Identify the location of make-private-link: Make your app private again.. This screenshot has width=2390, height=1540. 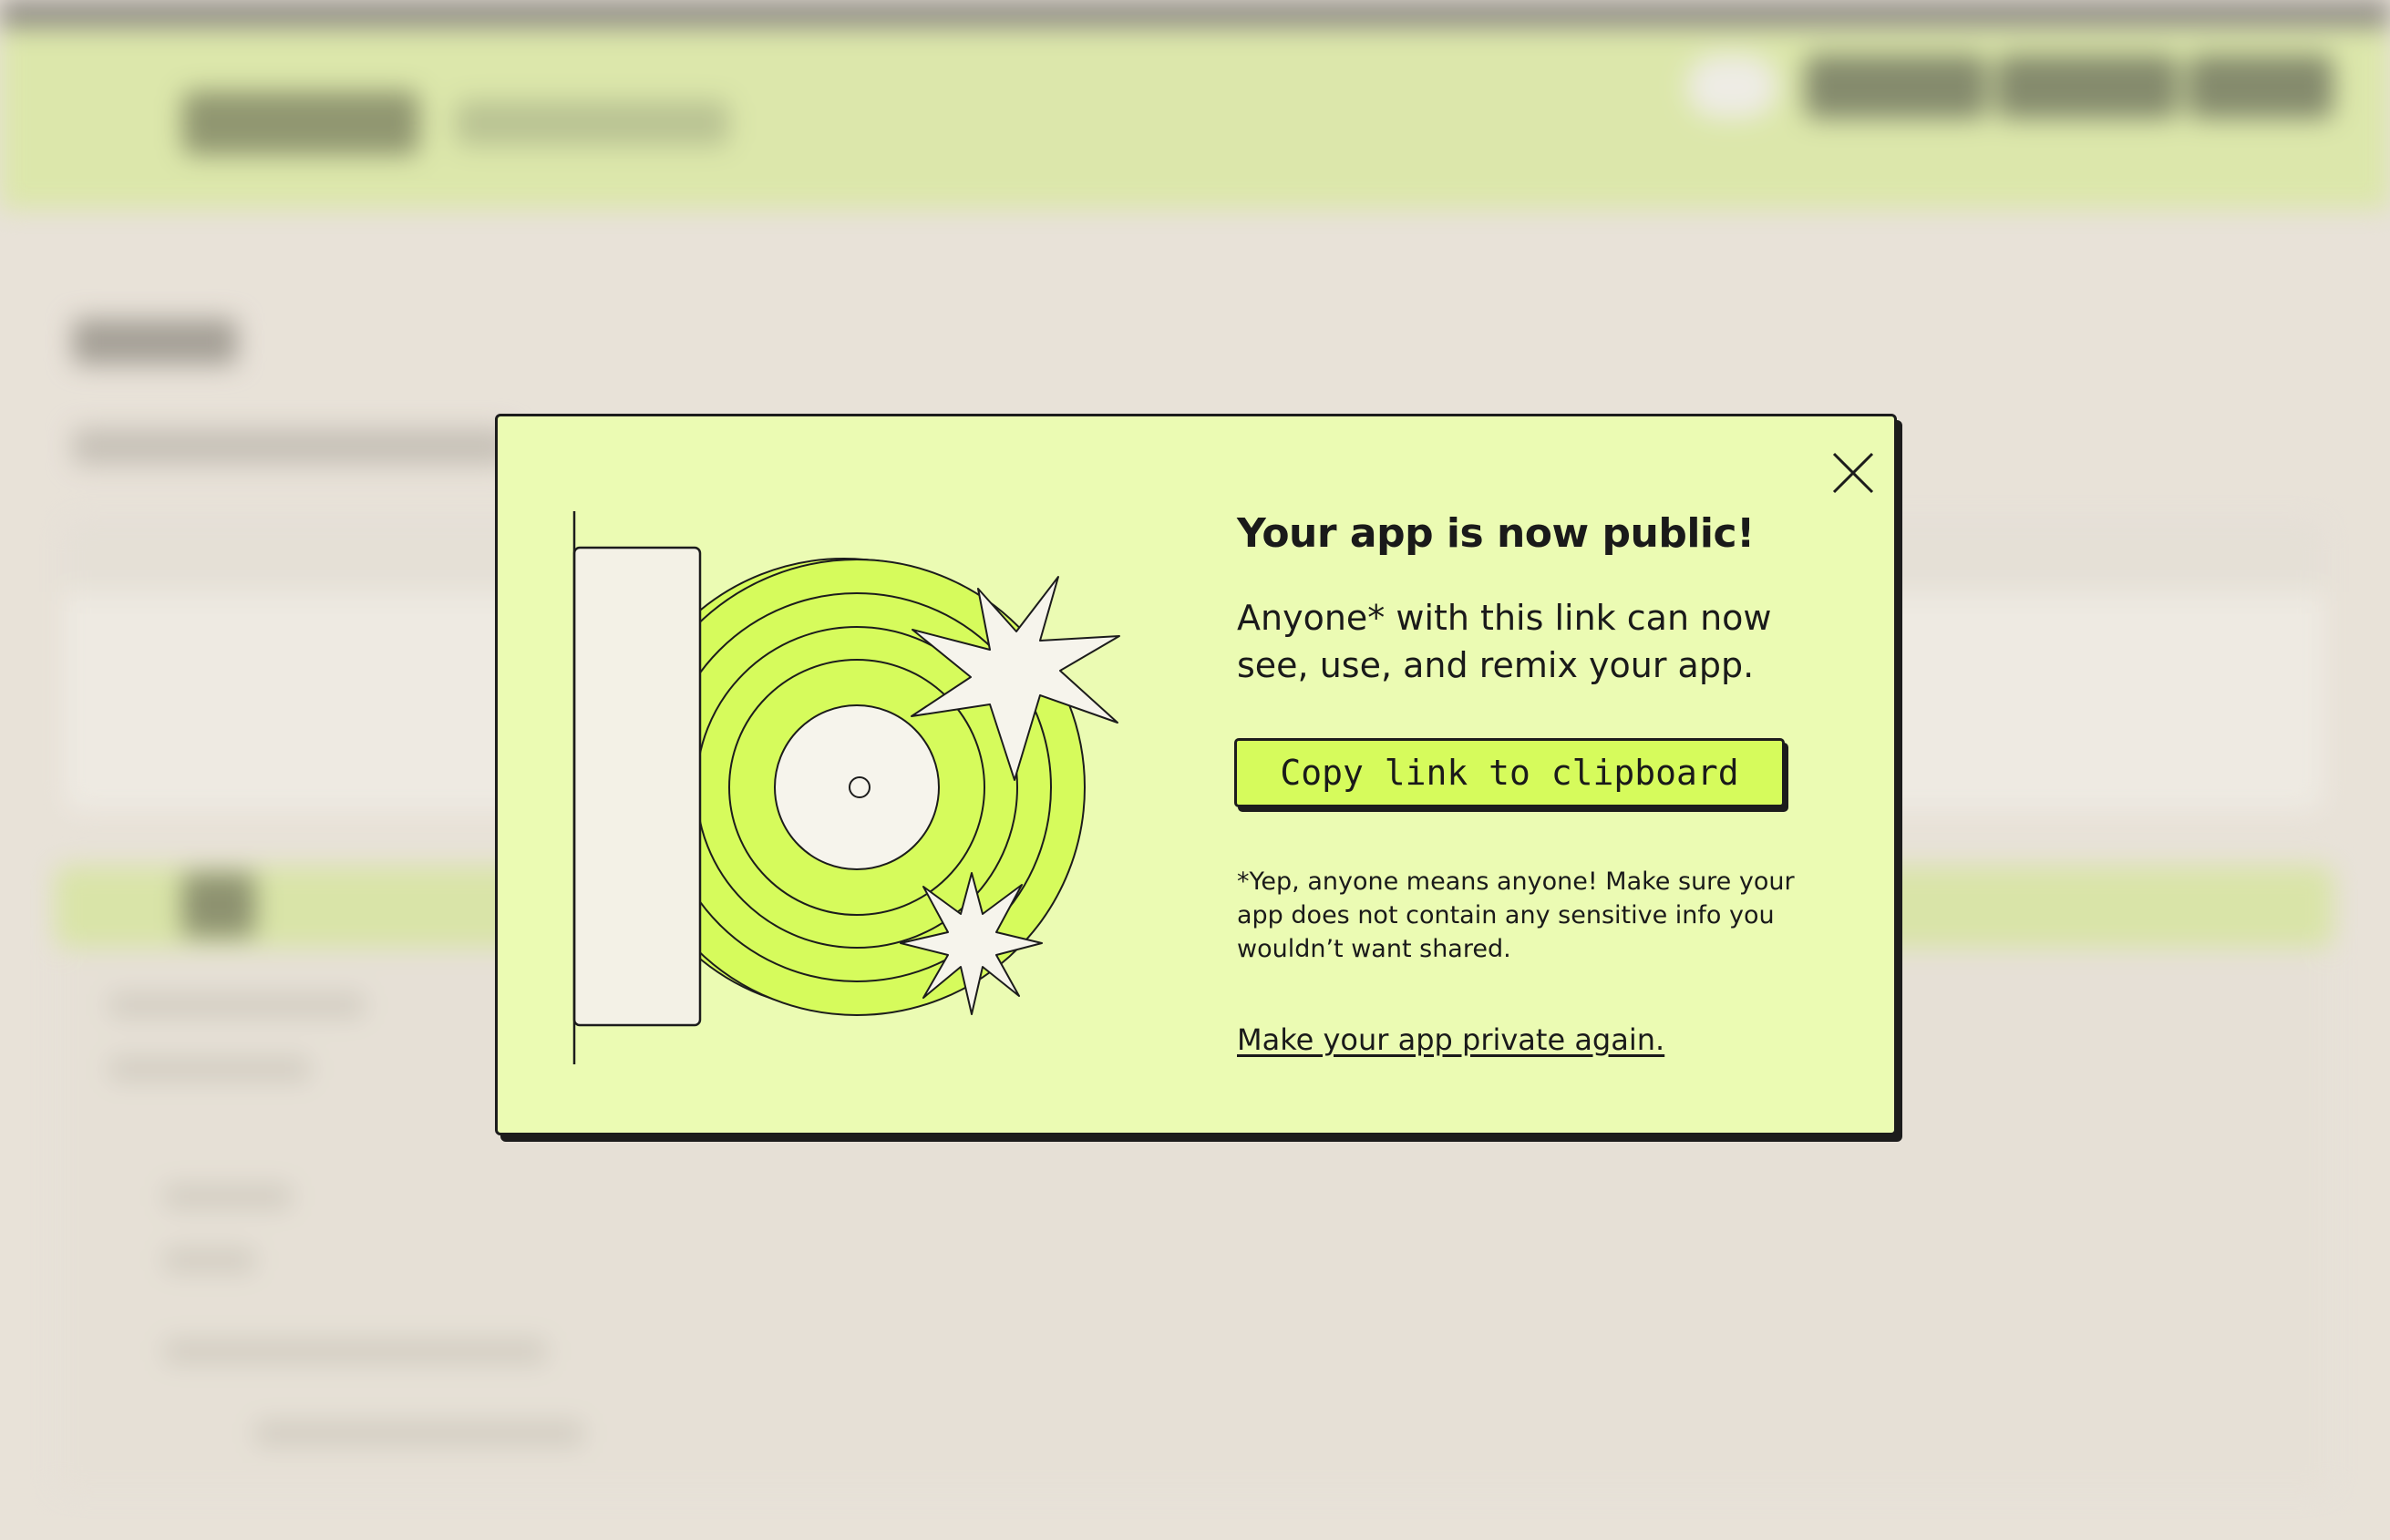
(1450, 1040).